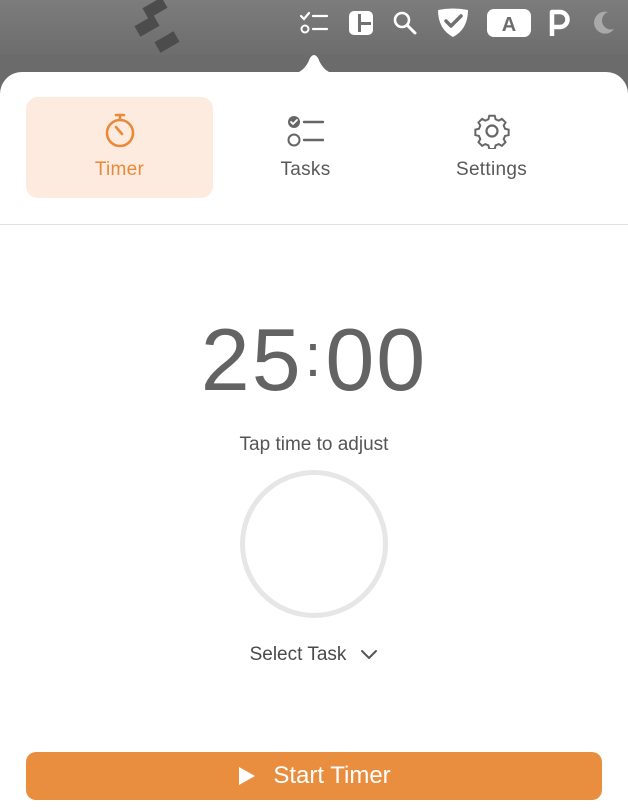  What do you see at coordinates (306, 131) in the screenshot?
I see `checklist-icon` at bounding box center [306, 131].